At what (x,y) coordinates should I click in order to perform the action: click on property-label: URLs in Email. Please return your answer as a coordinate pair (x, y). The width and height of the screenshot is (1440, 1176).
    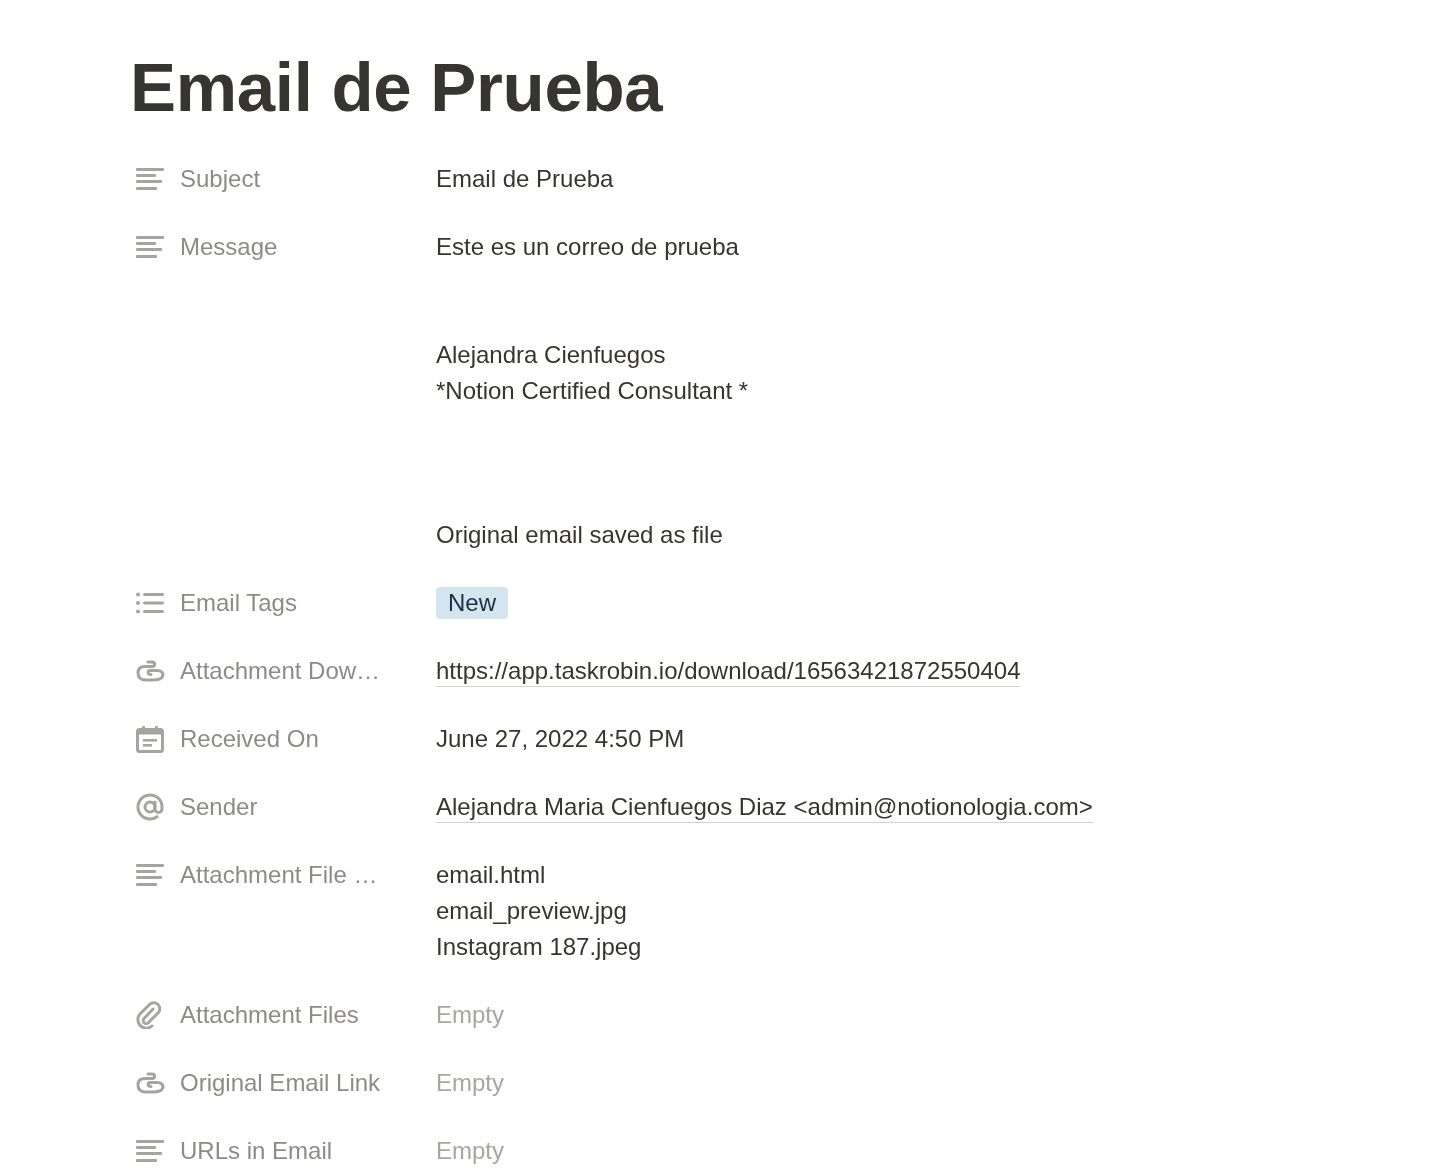
    Looking at the image, I should click on (256, 1151).